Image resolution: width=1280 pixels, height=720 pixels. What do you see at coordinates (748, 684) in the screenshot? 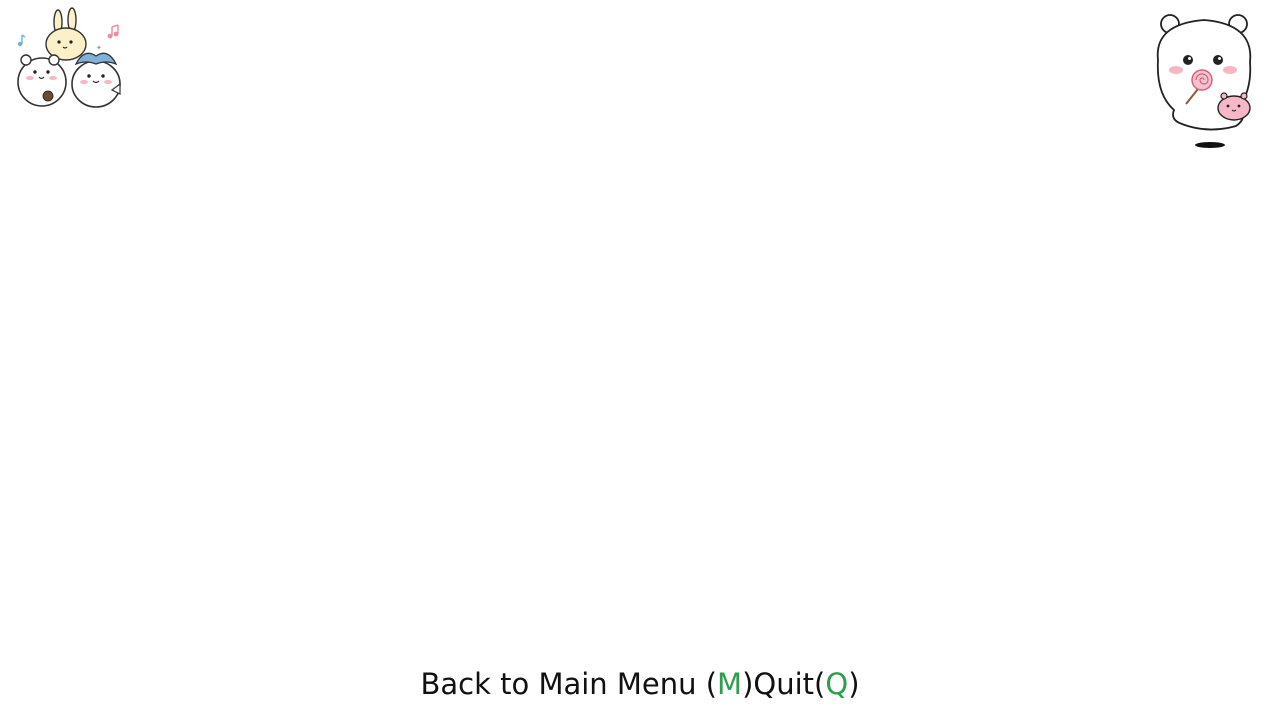
I see `back-label-suffix: )` at bounding box center [748, 684].